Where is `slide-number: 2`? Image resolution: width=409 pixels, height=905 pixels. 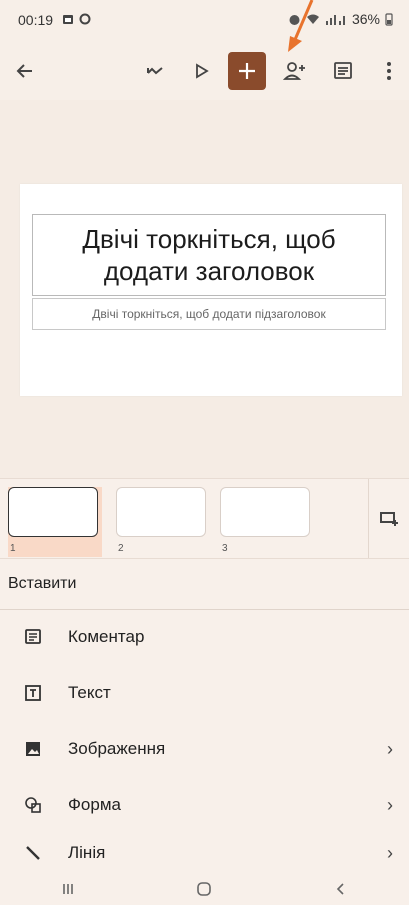 slide-number: 2 is located at coordinates (121, 548).